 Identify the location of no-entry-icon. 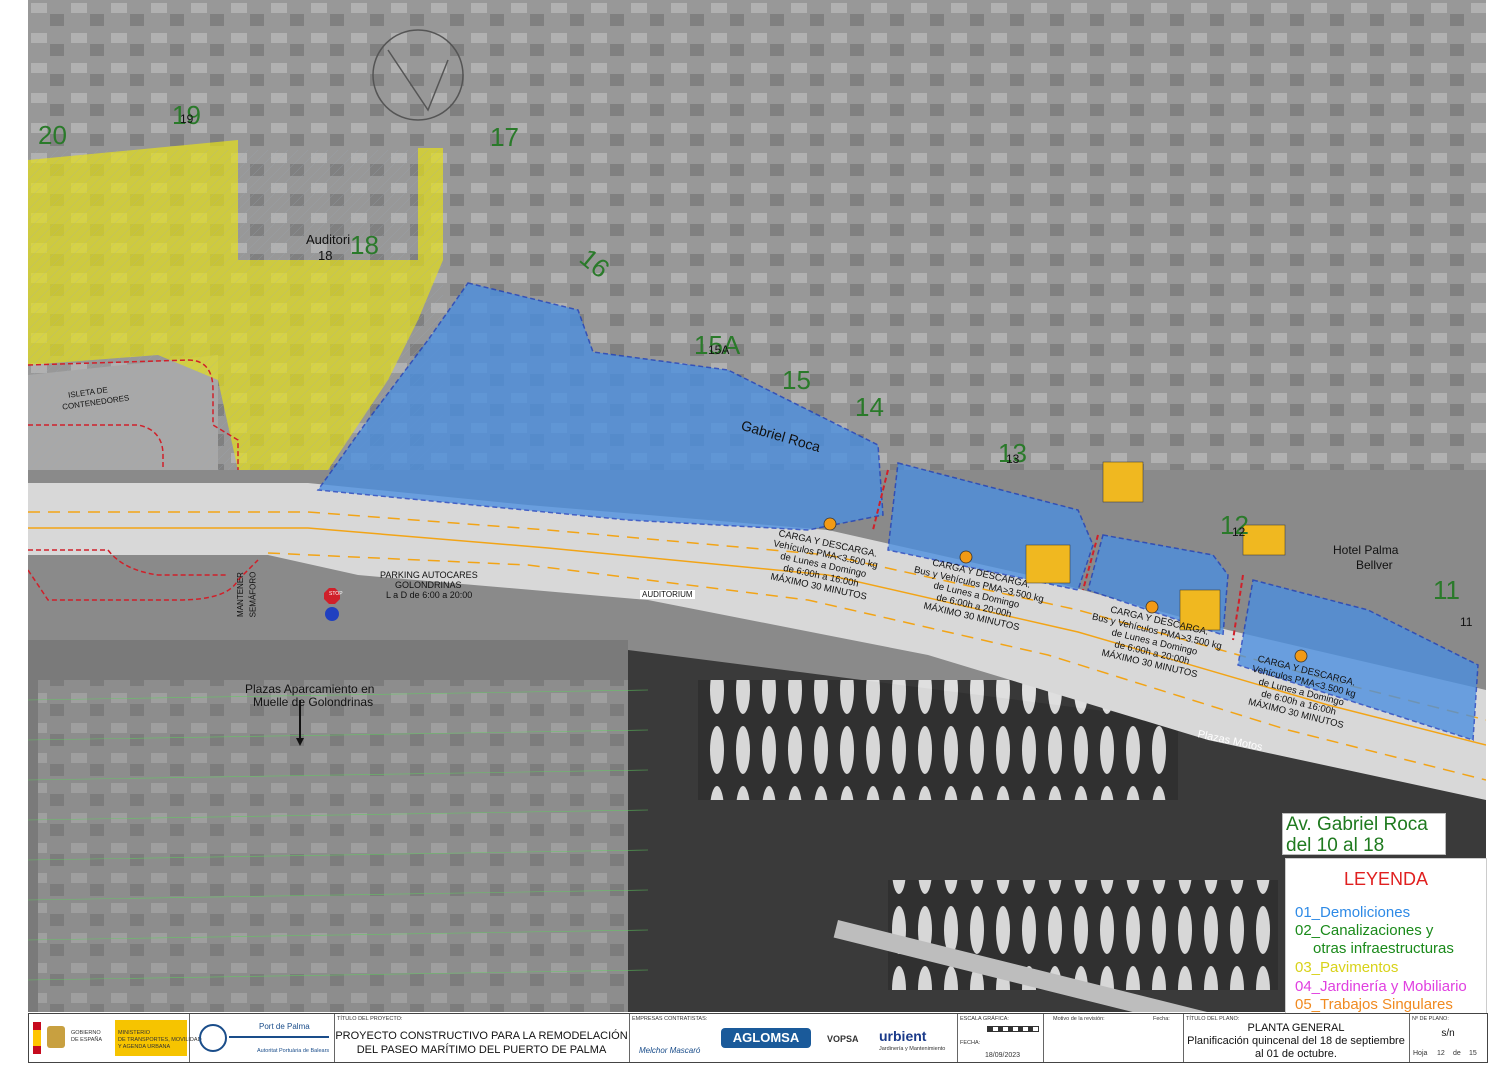
(332, 614).